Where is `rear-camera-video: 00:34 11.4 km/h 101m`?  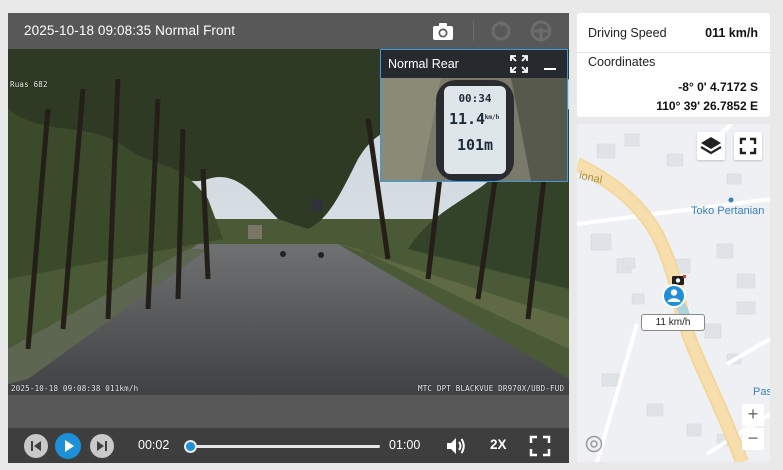 rear-camera-video: 00:34 11.4 km/h 101m is located at coordinates (474, 129).